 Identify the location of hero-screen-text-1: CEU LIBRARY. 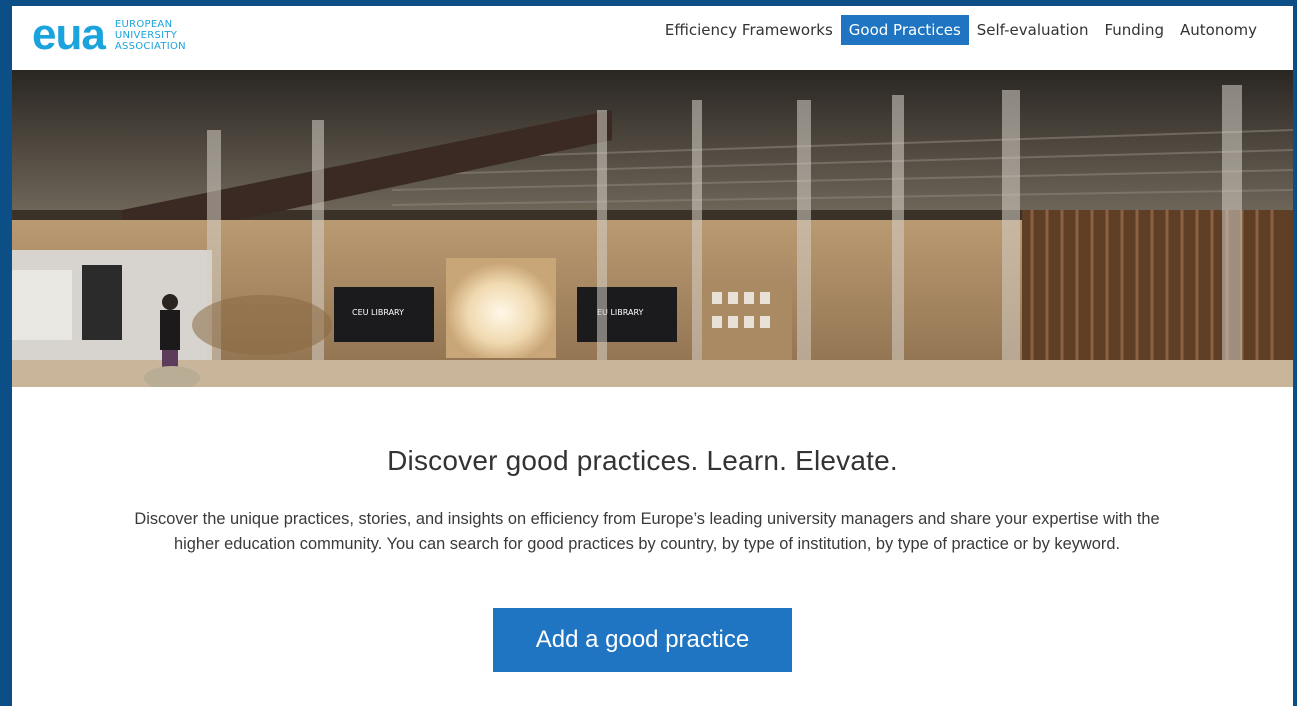
(378, 312).